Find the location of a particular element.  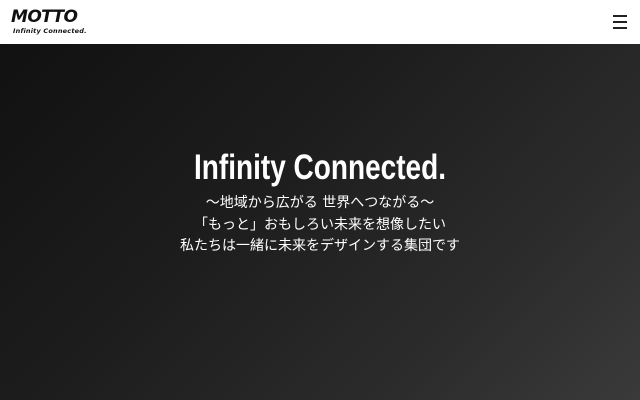

menu-button is located at coordinates (620, 22).